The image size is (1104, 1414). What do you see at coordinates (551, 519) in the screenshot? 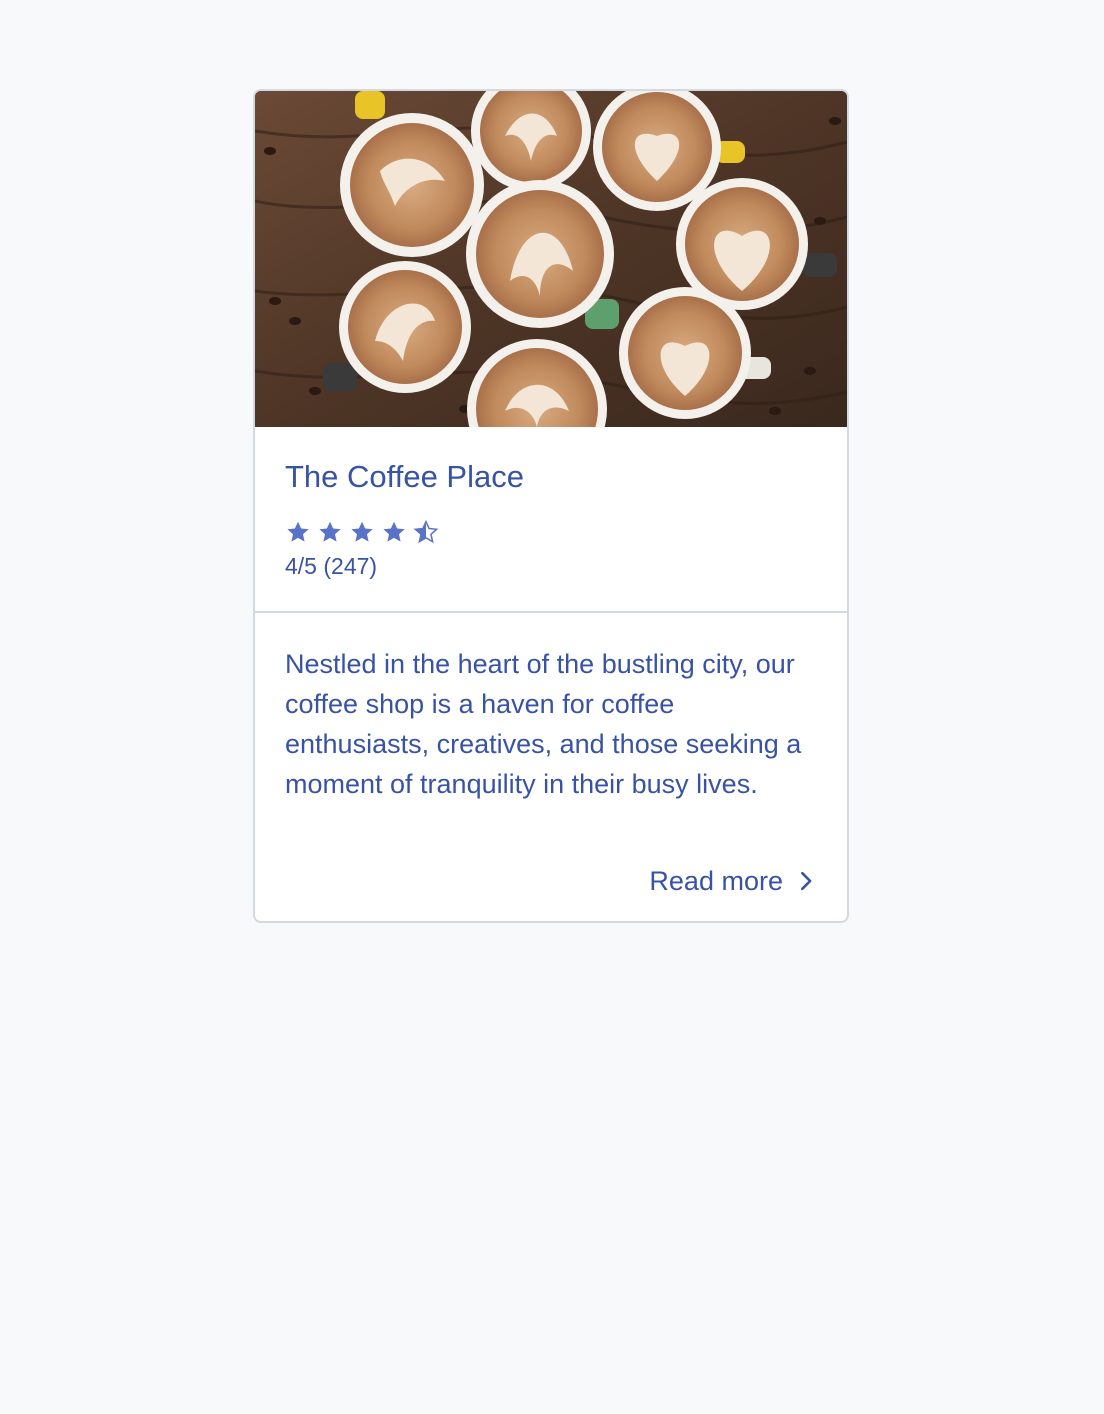
I see `card-header: The Coffee Place 4/5 (247)` at bounding box center [551, 519].